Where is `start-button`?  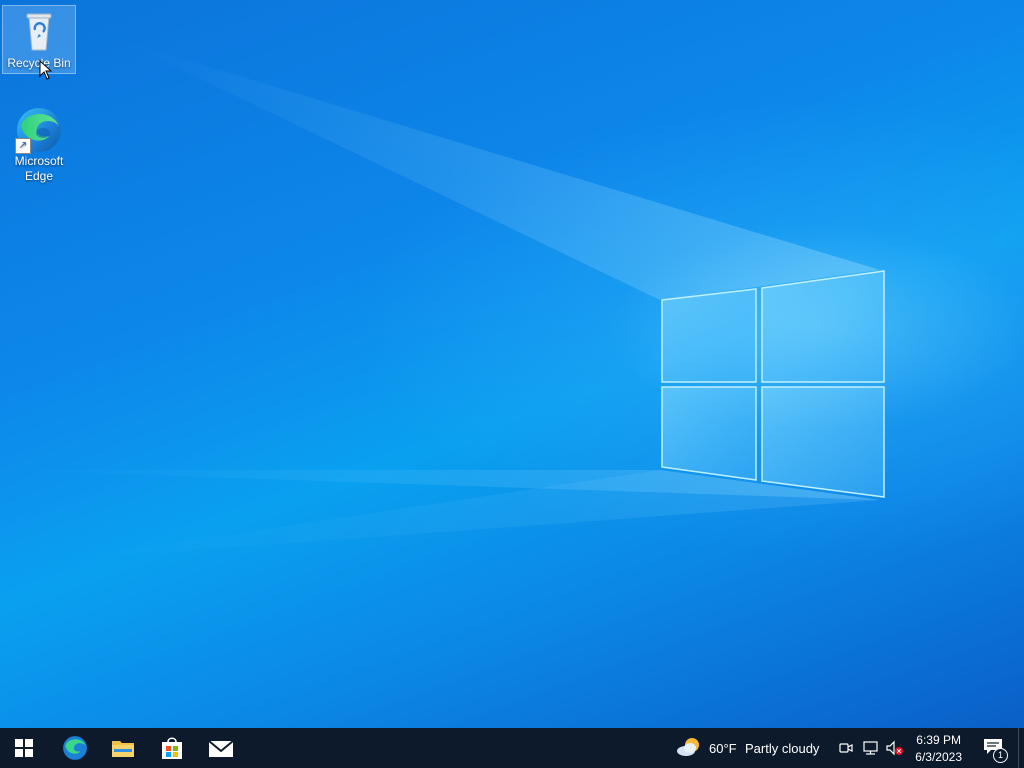
start-button is located at coordinates (24, 748).